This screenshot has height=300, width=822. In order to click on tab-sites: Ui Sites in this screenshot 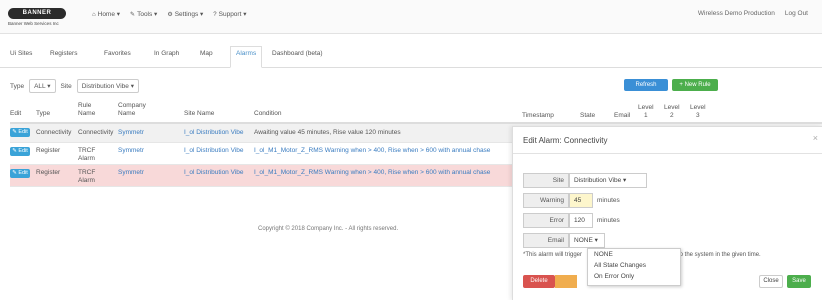, I will do `click(21, 53)`.